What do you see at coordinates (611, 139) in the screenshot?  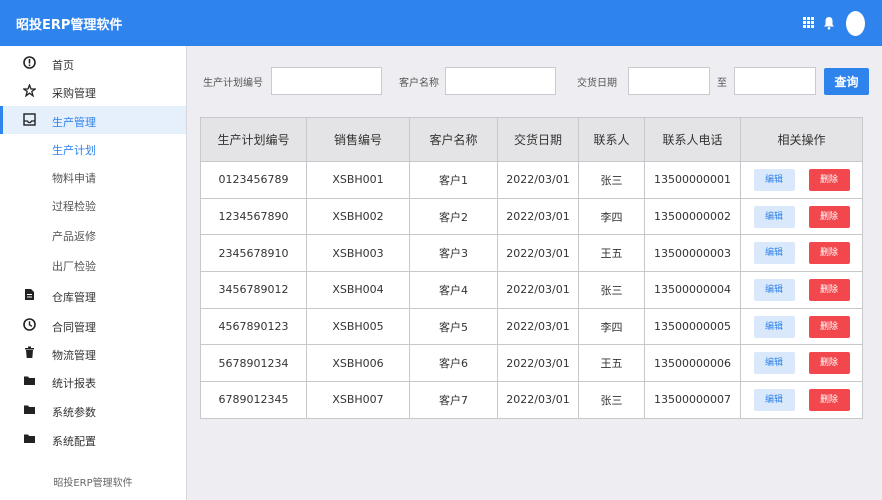 I see `column-header-contact: 联系人` at bounding box center [611, 139].